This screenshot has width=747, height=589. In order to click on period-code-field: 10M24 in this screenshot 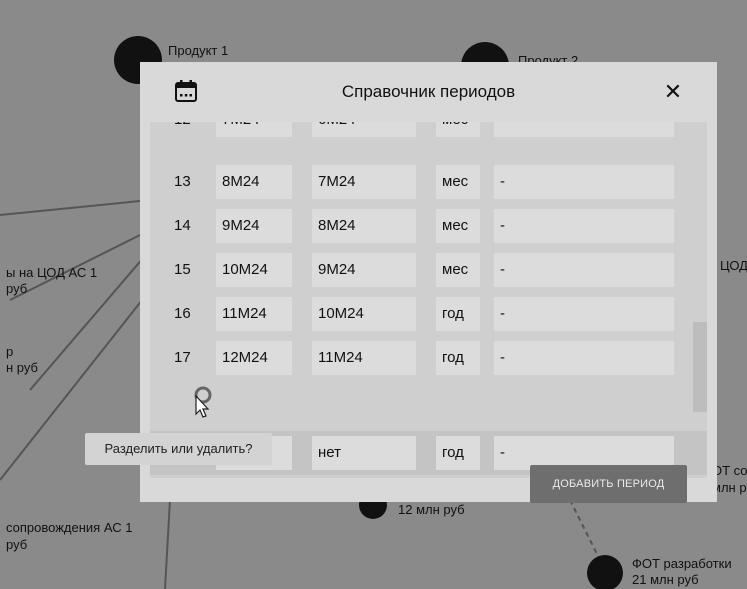, I will do `click(254, 270)`.